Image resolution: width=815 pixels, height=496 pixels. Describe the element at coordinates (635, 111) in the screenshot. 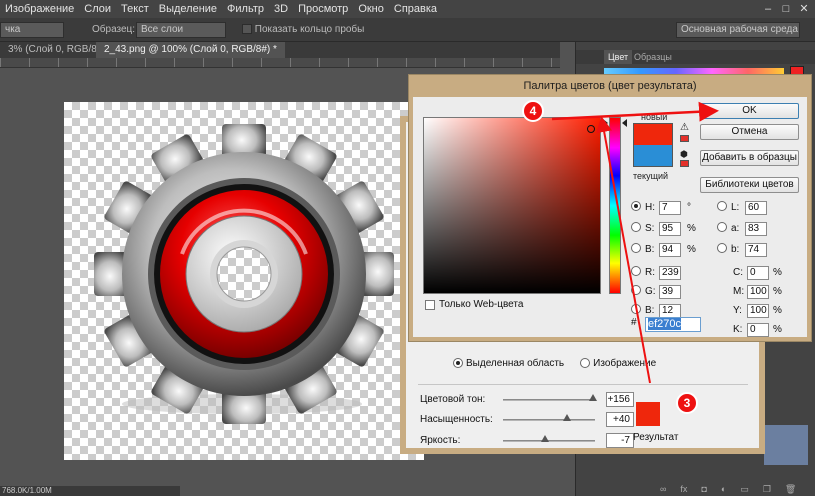

I see `annotation-arrow-to-ok` at that location.